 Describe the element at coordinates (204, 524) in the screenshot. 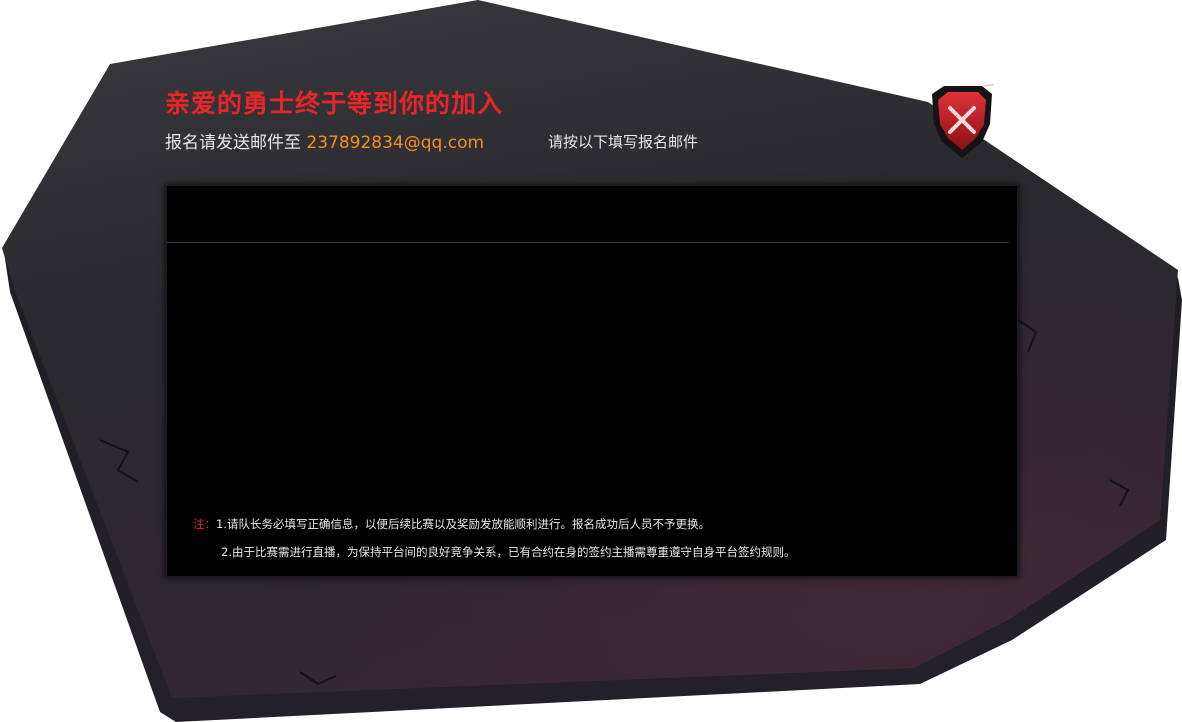

I see `note-prefix: 注：` at that location.